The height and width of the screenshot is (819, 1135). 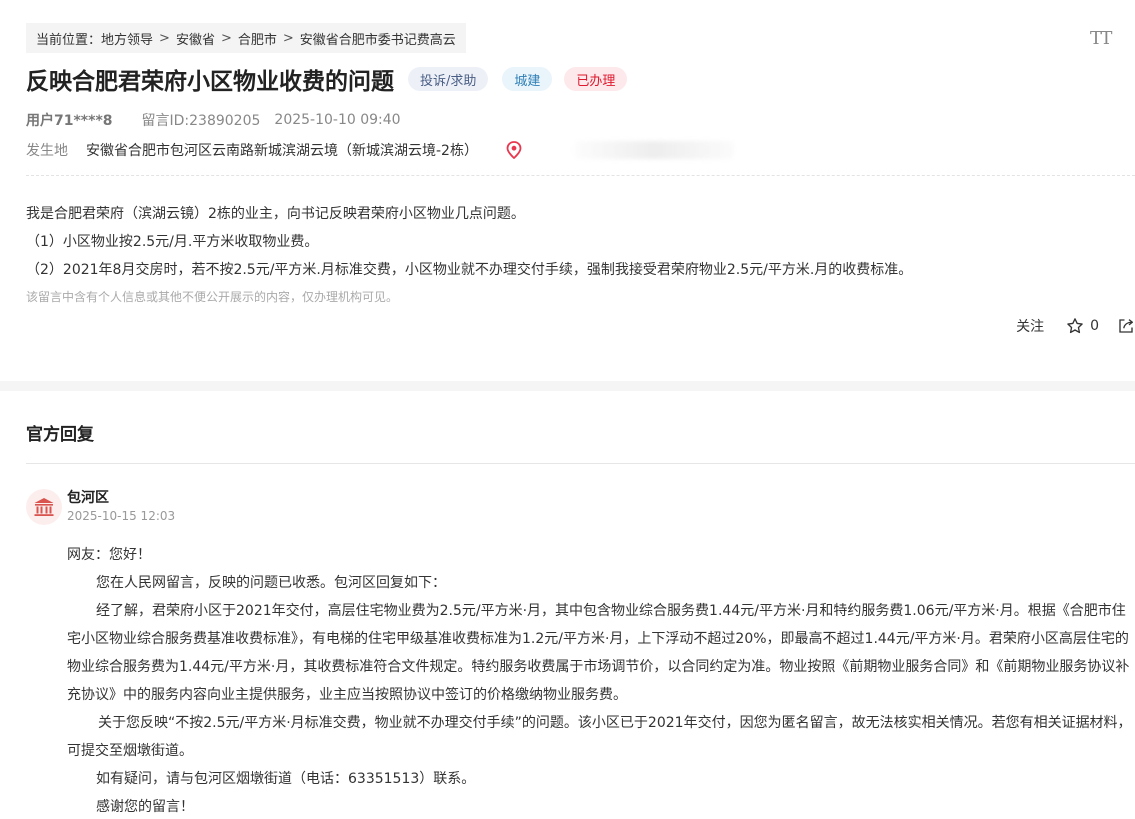 What do you see at coordinates (60, 435) in the screenshot?
I see `reply-section-title: 官方回复` at bounding box center [60, 435].